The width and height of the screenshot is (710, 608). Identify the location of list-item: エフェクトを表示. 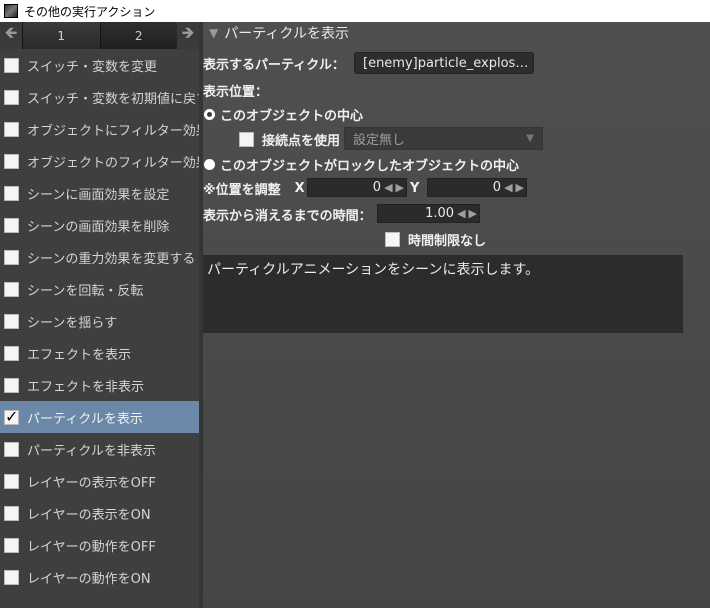
(99, 353).